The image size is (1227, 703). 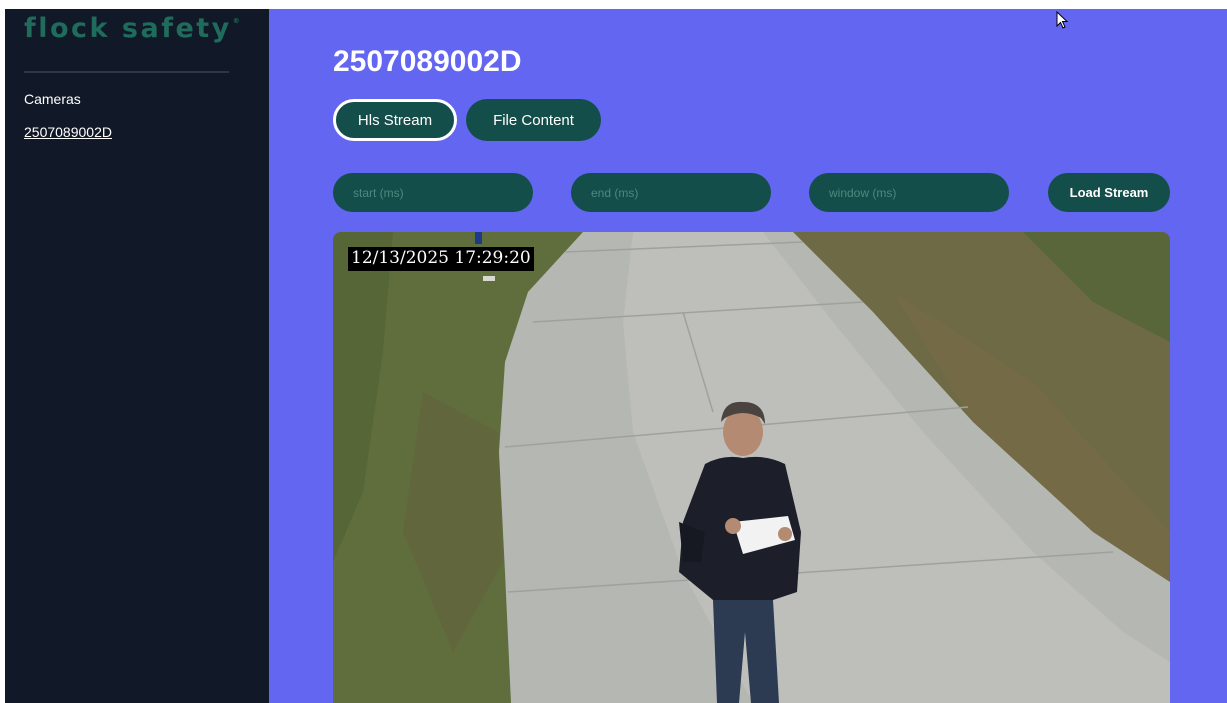 I want to click on brand-logo-text: flock safety, so click(x=128, y=28).